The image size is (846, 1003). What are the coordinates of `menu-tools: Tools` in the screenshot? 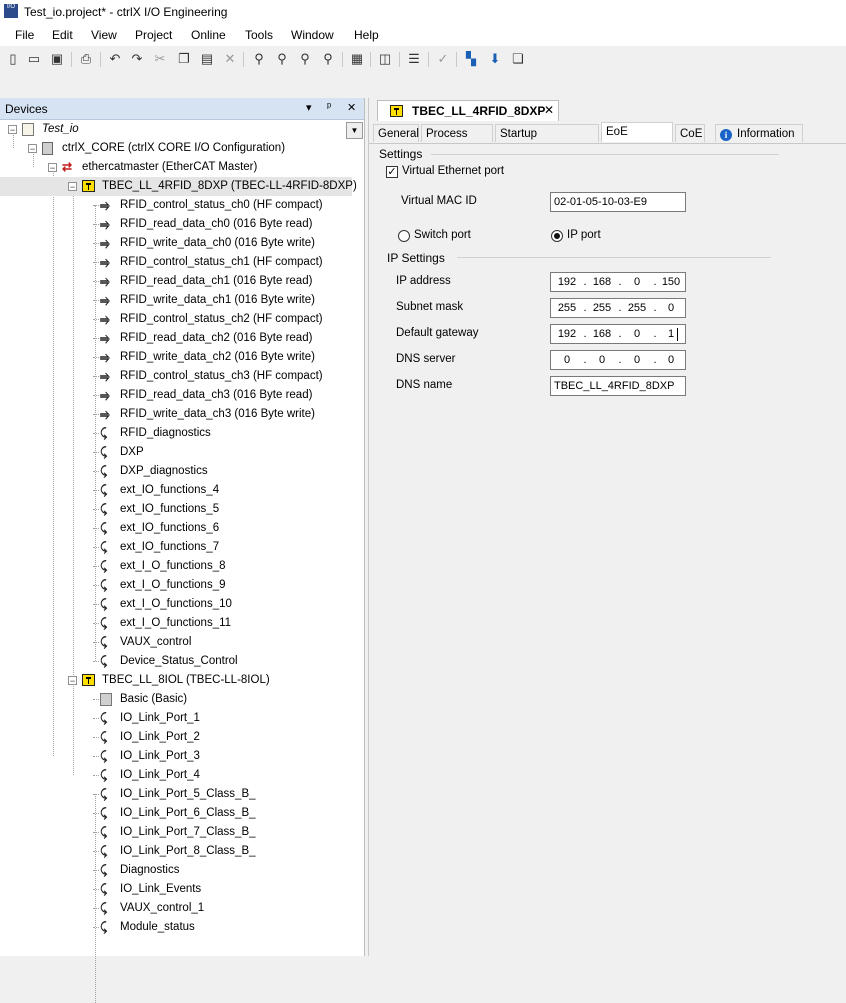 It's located at (259, 35).